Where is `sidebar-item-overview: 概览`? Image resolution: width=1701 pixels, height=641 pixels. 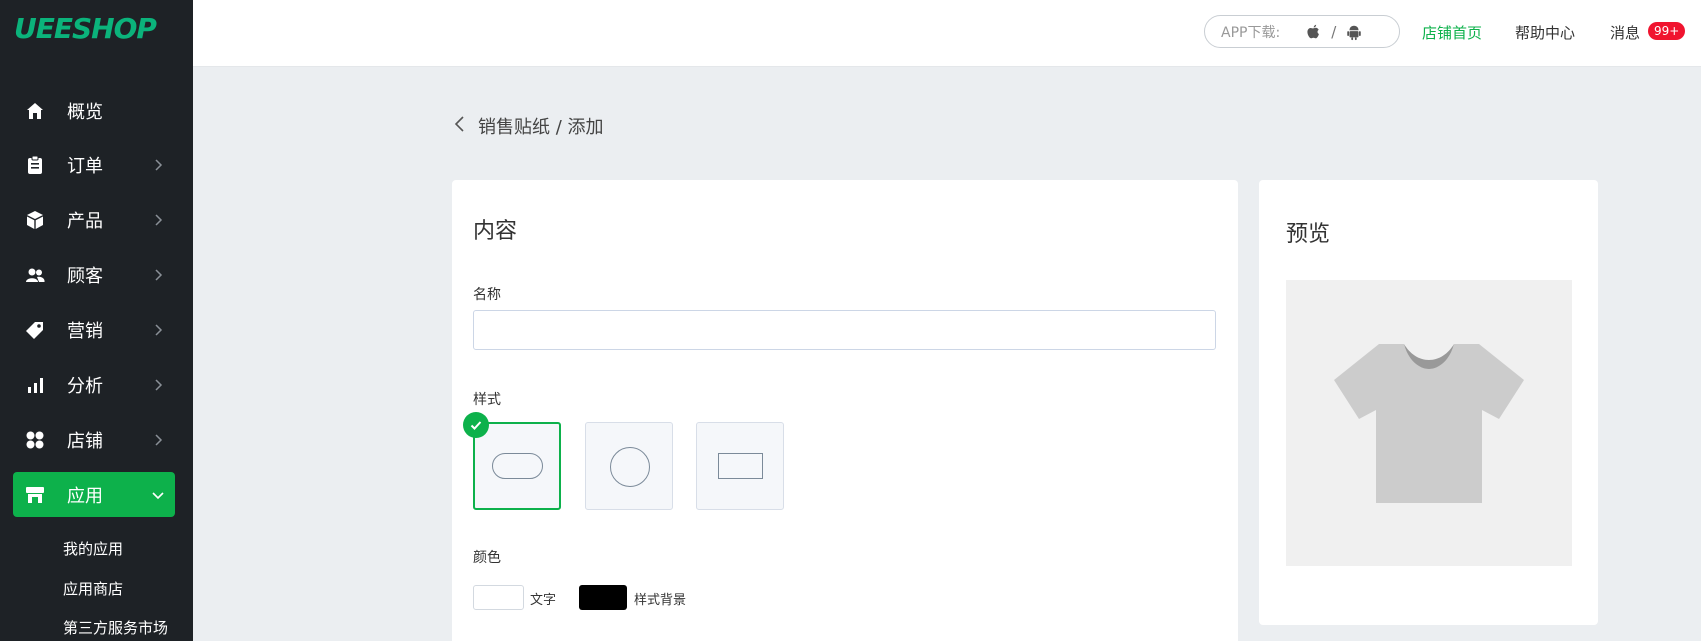 sidebar-item-overview: 概览 is located at coordinates (96, 110).